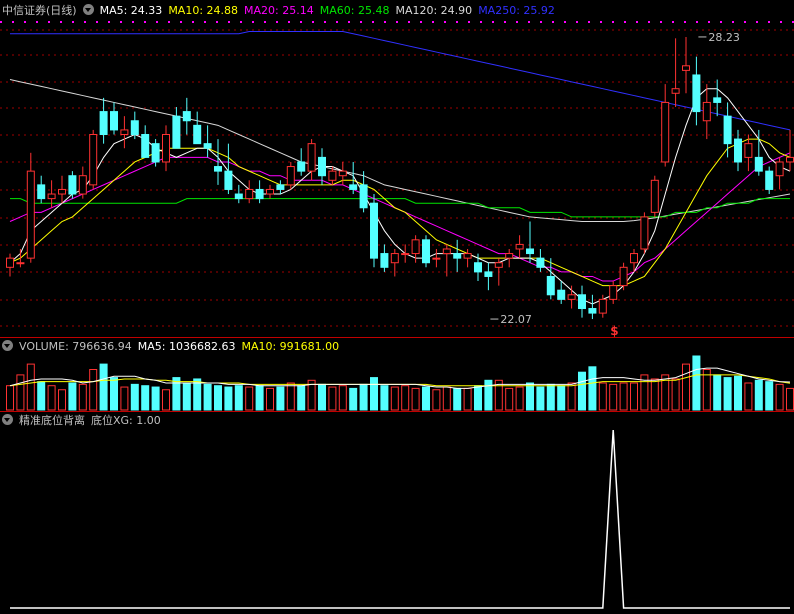  Describe the element at coordinates (203, 10) in the screenshot. I see `legend-ma10: MA10: 24.88` at that location.